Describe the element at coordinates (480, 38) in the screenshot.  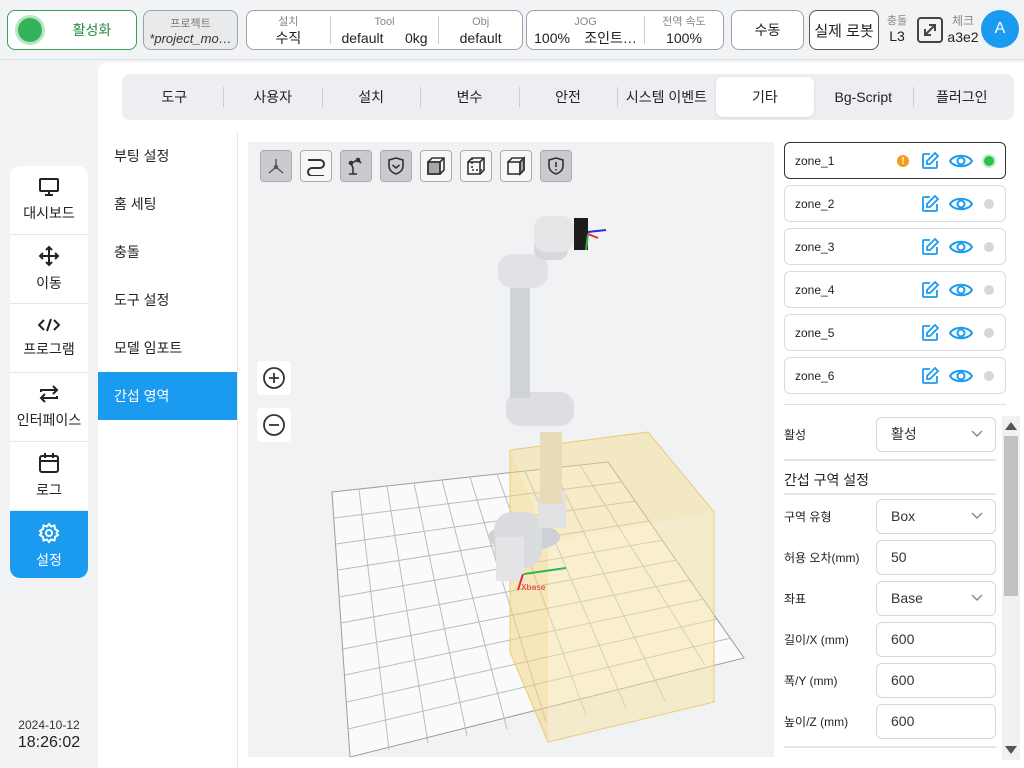
I see `obj-value: default` at that location.